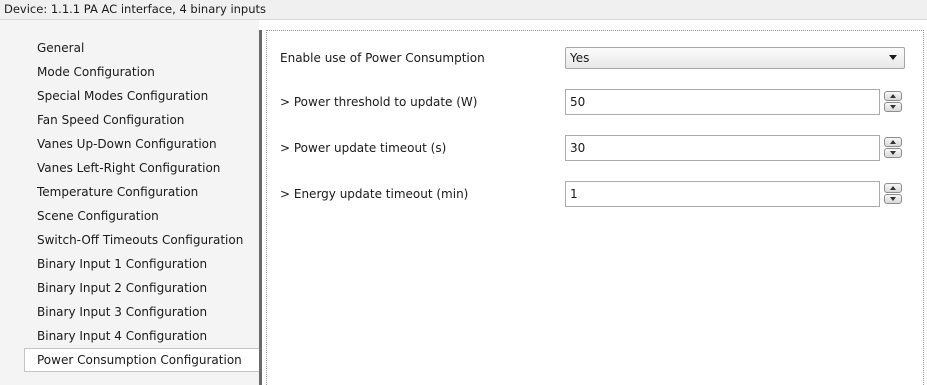  I want to click on sidebar-item-special-modes-configuration: Special Modes Configuration, so click(141, 96).